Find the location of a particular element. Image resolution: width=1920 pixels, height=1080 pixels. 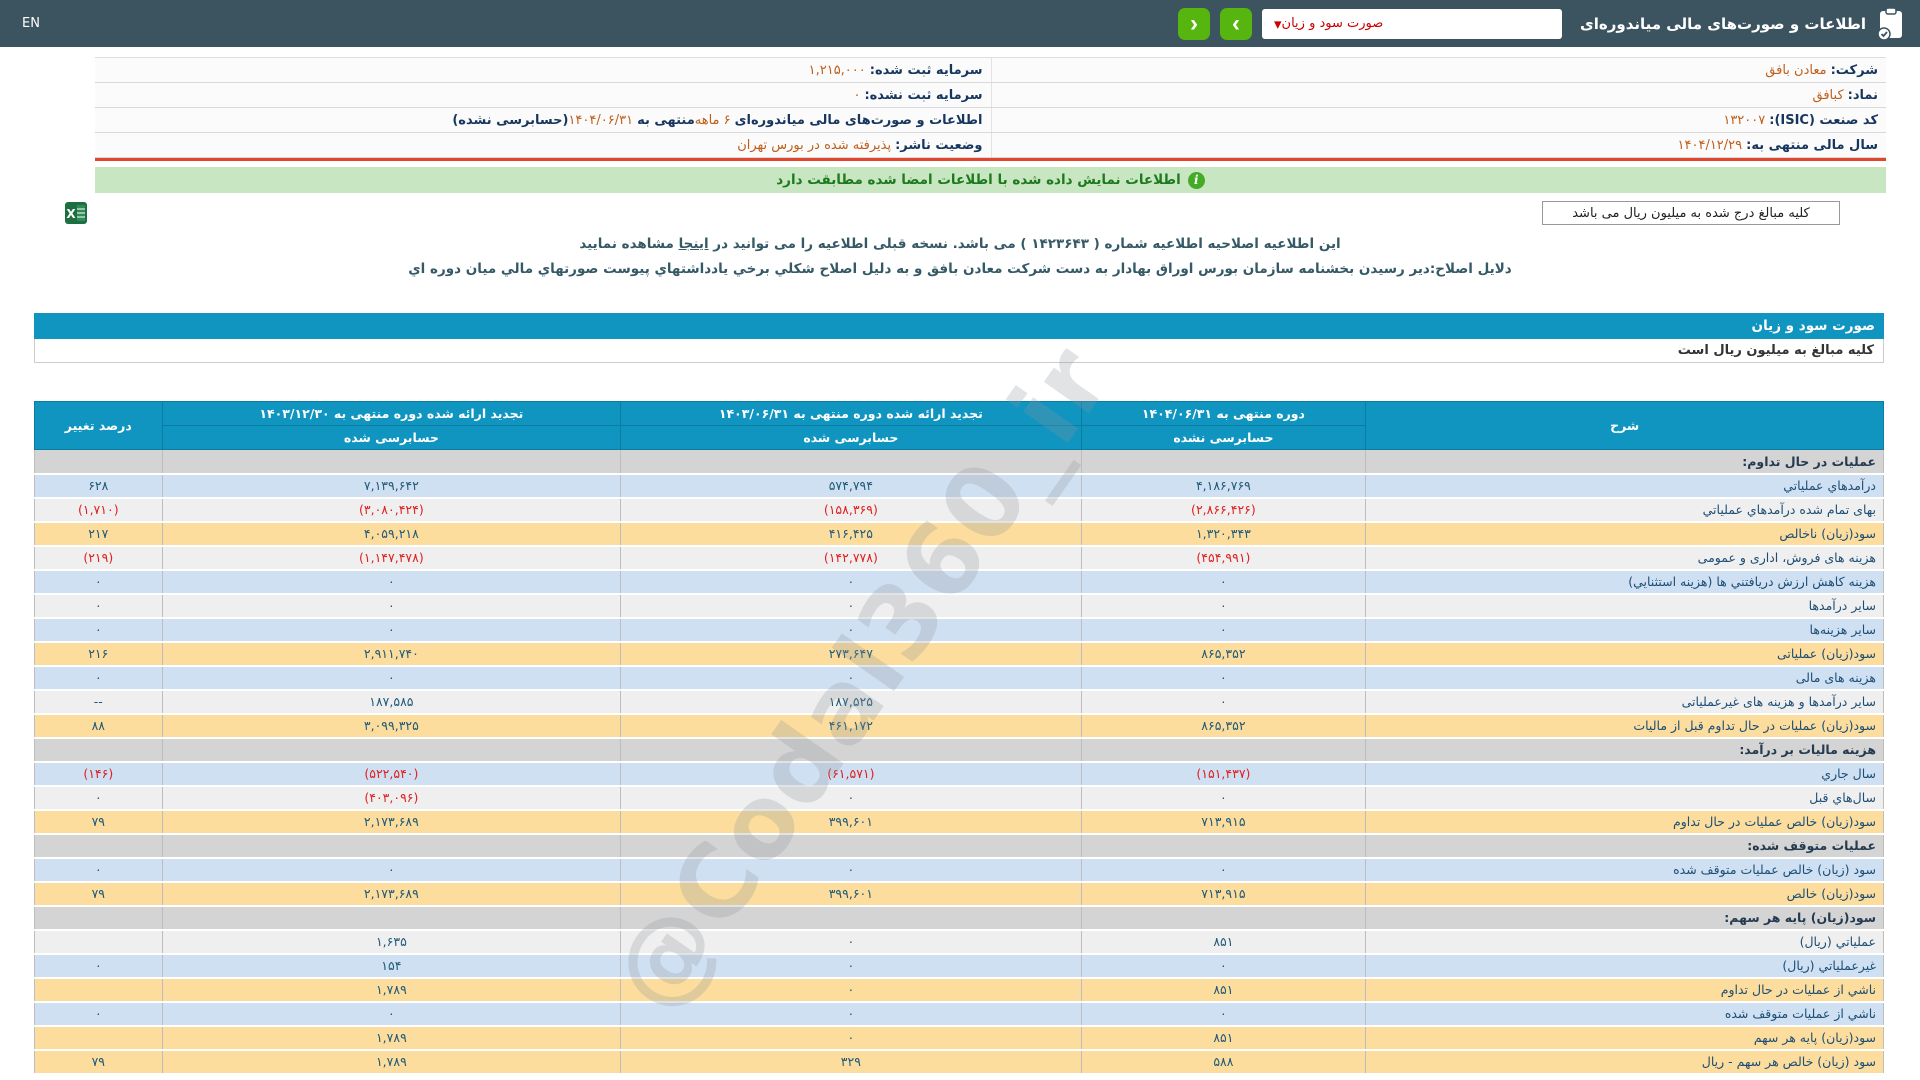

cell-value: ۴,۱۸۶,۷۶۹ is located at coordinates (1223, 486).